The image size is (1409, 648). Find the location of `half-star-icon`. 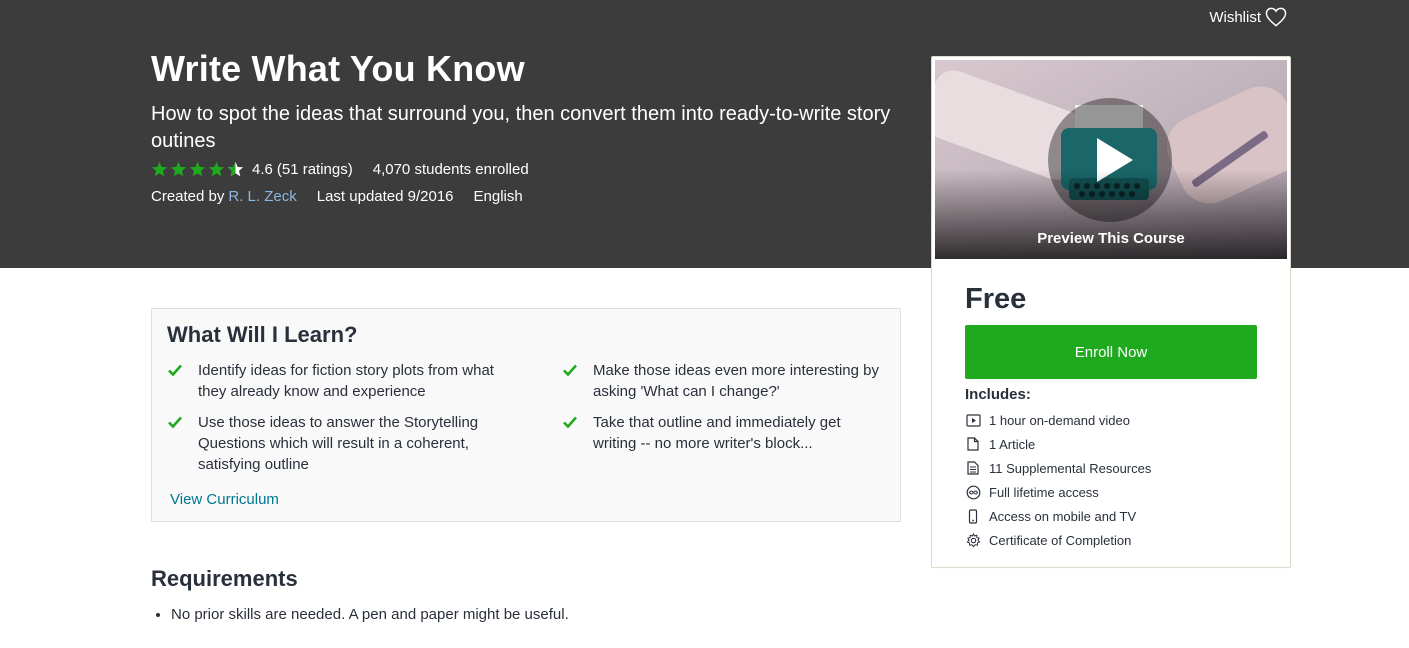

half-star-icon is located at coordinates (235, 169).